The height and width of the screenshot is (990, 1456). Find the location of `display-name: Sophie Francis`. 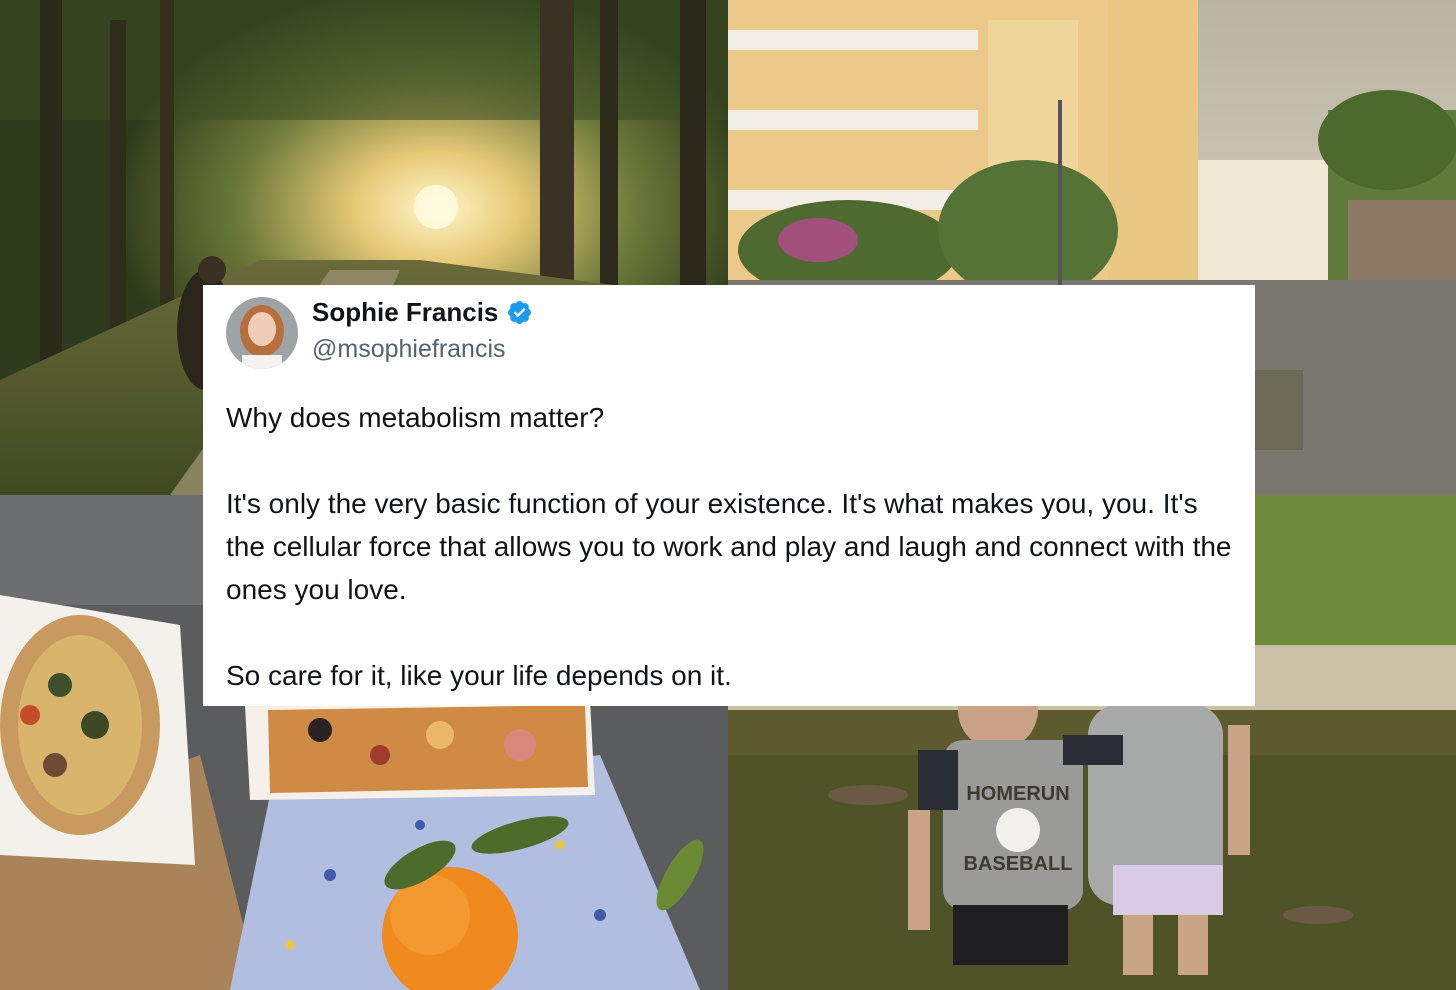

display-name: Sophie Francis is located at coordinates (405, 312).